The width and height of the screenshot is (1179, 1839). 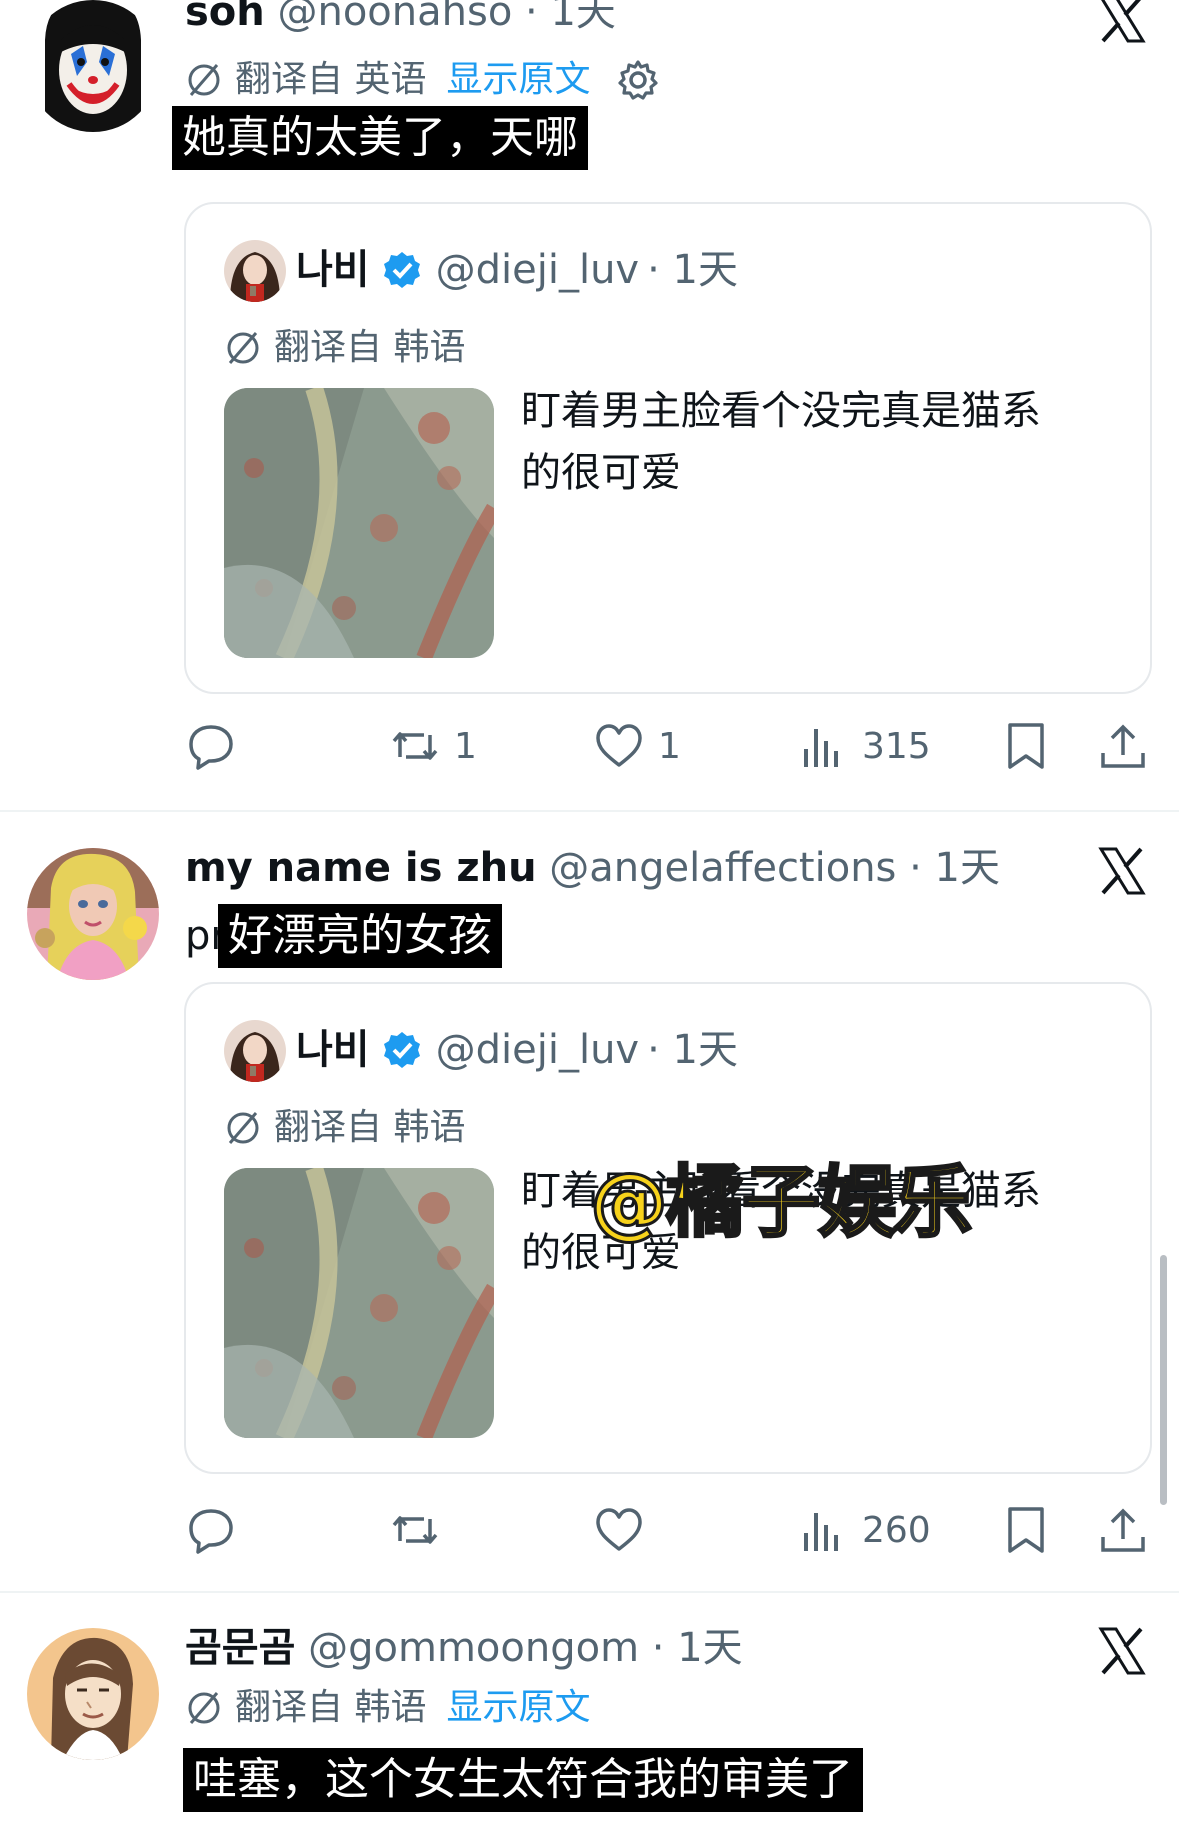 What do you see at coordinates (1163, 1380) in the screenshot?
I see `scrollbar` at bounding box center [1163, 1380].